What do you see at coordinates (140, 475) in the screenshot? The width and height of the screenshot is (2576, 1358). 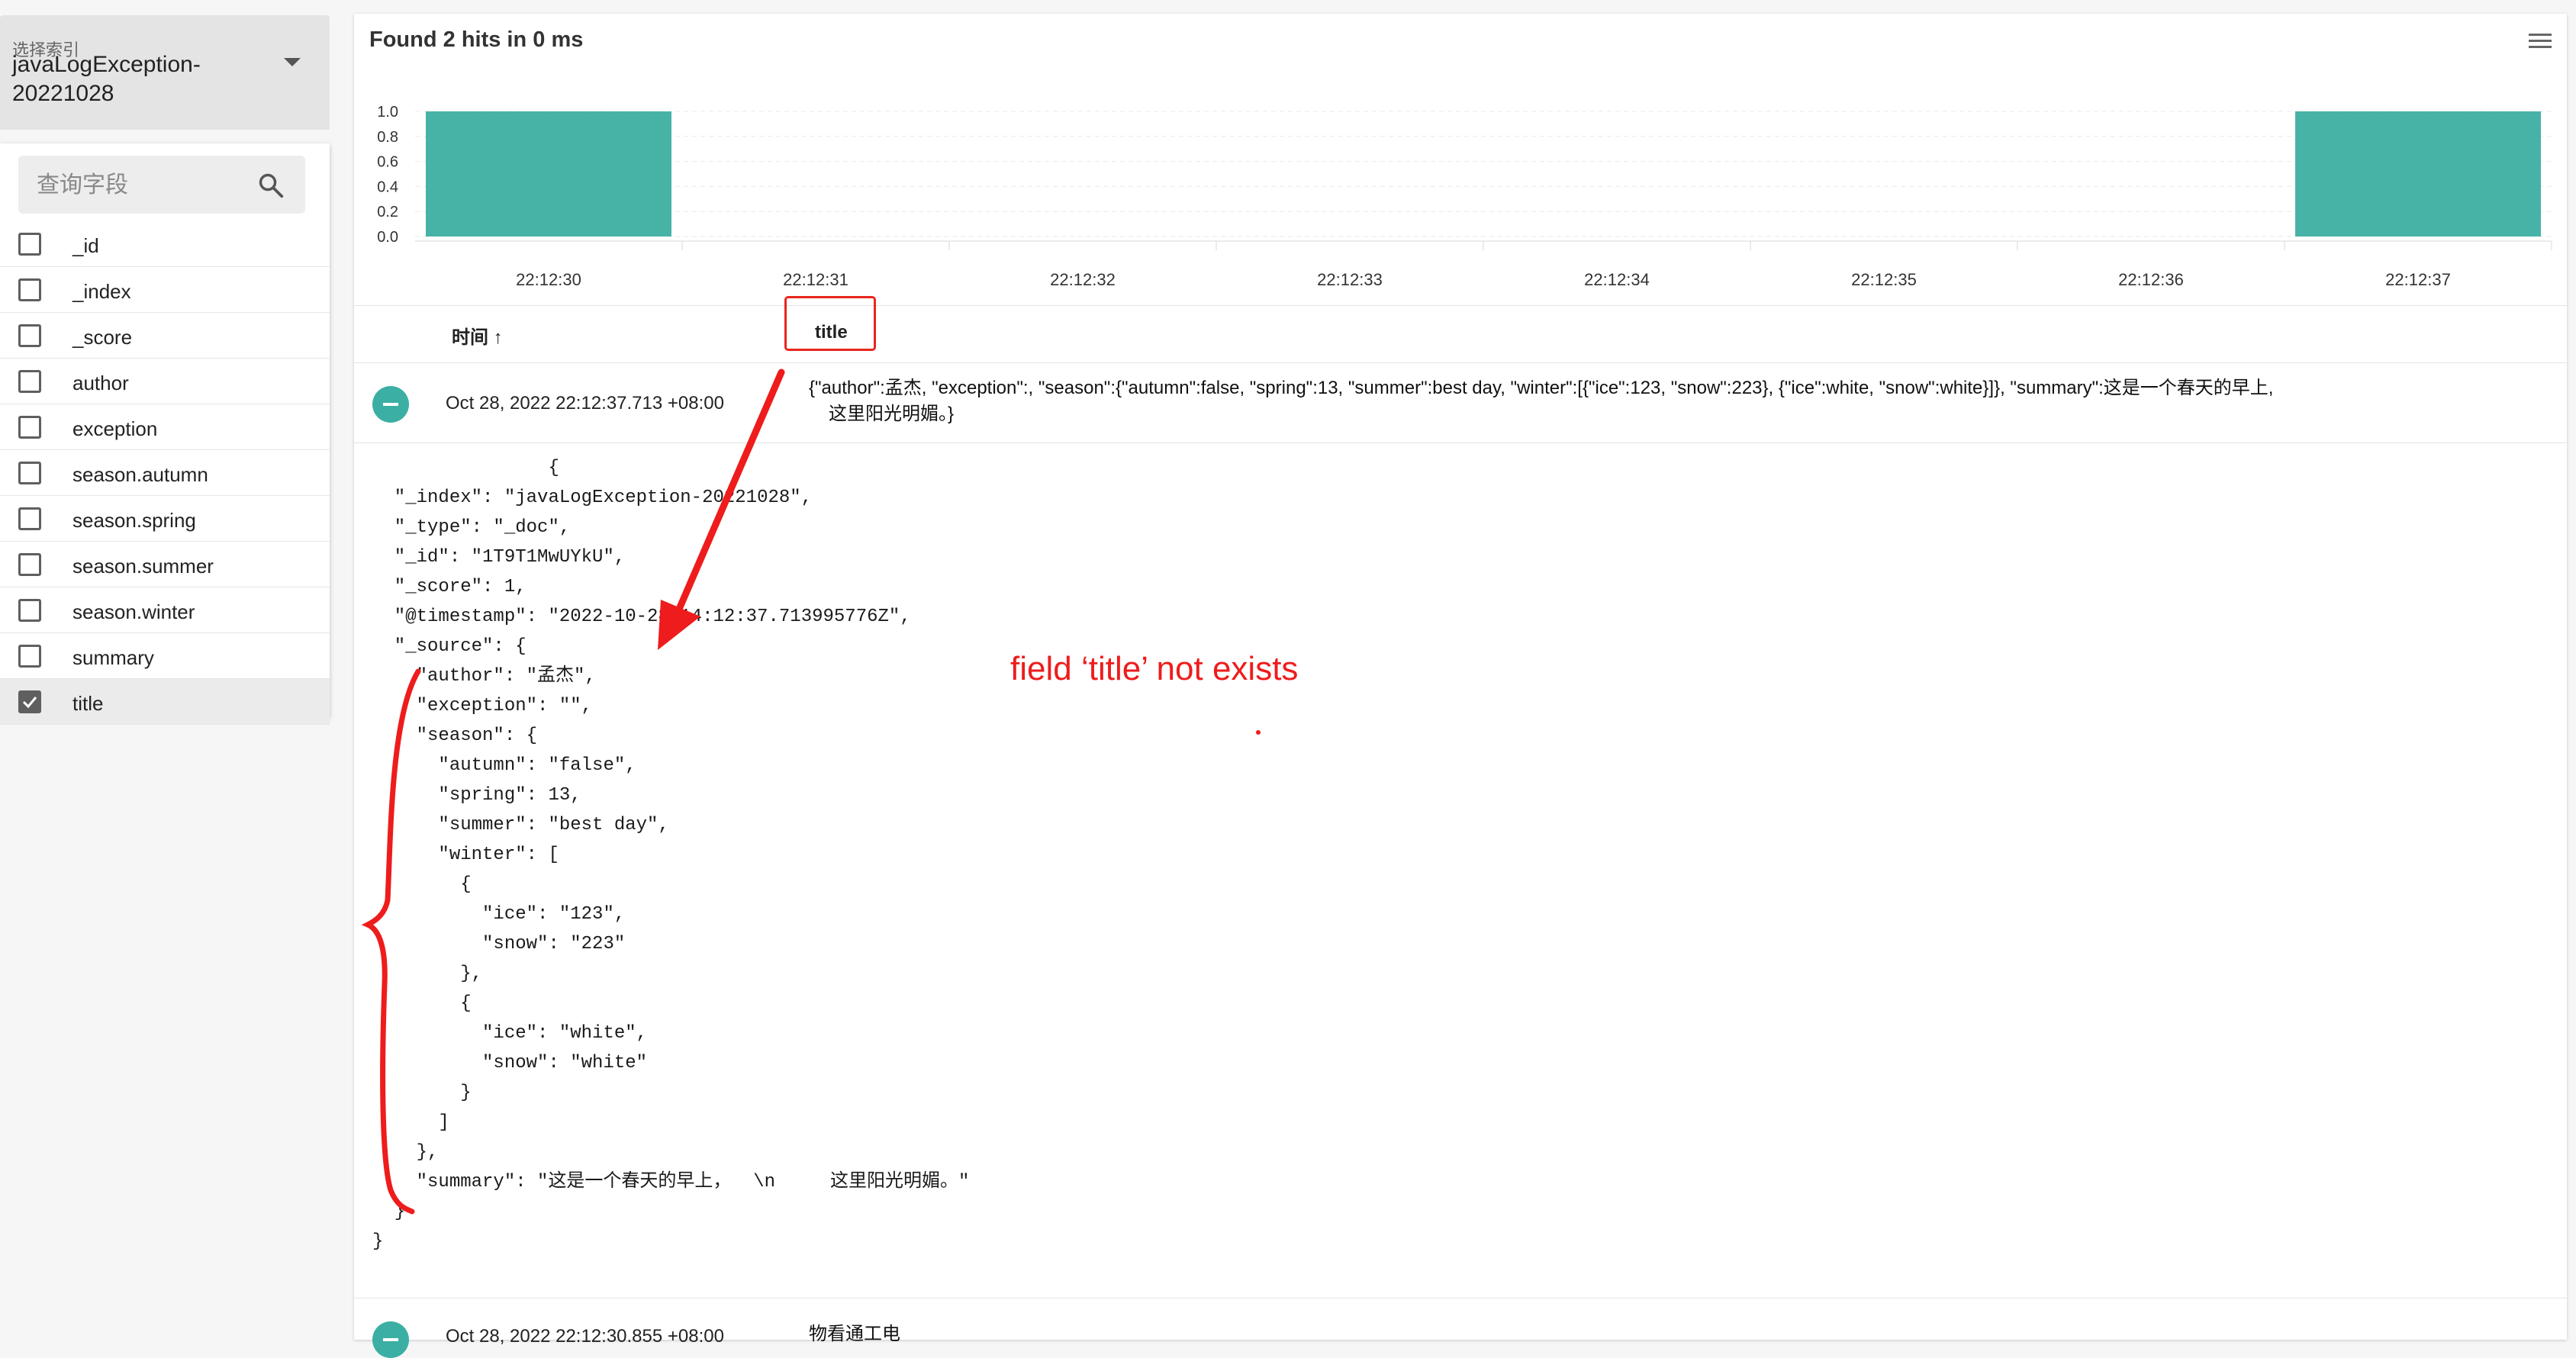 I see `field-label: season.autumn` at bounding box center [140, 475].